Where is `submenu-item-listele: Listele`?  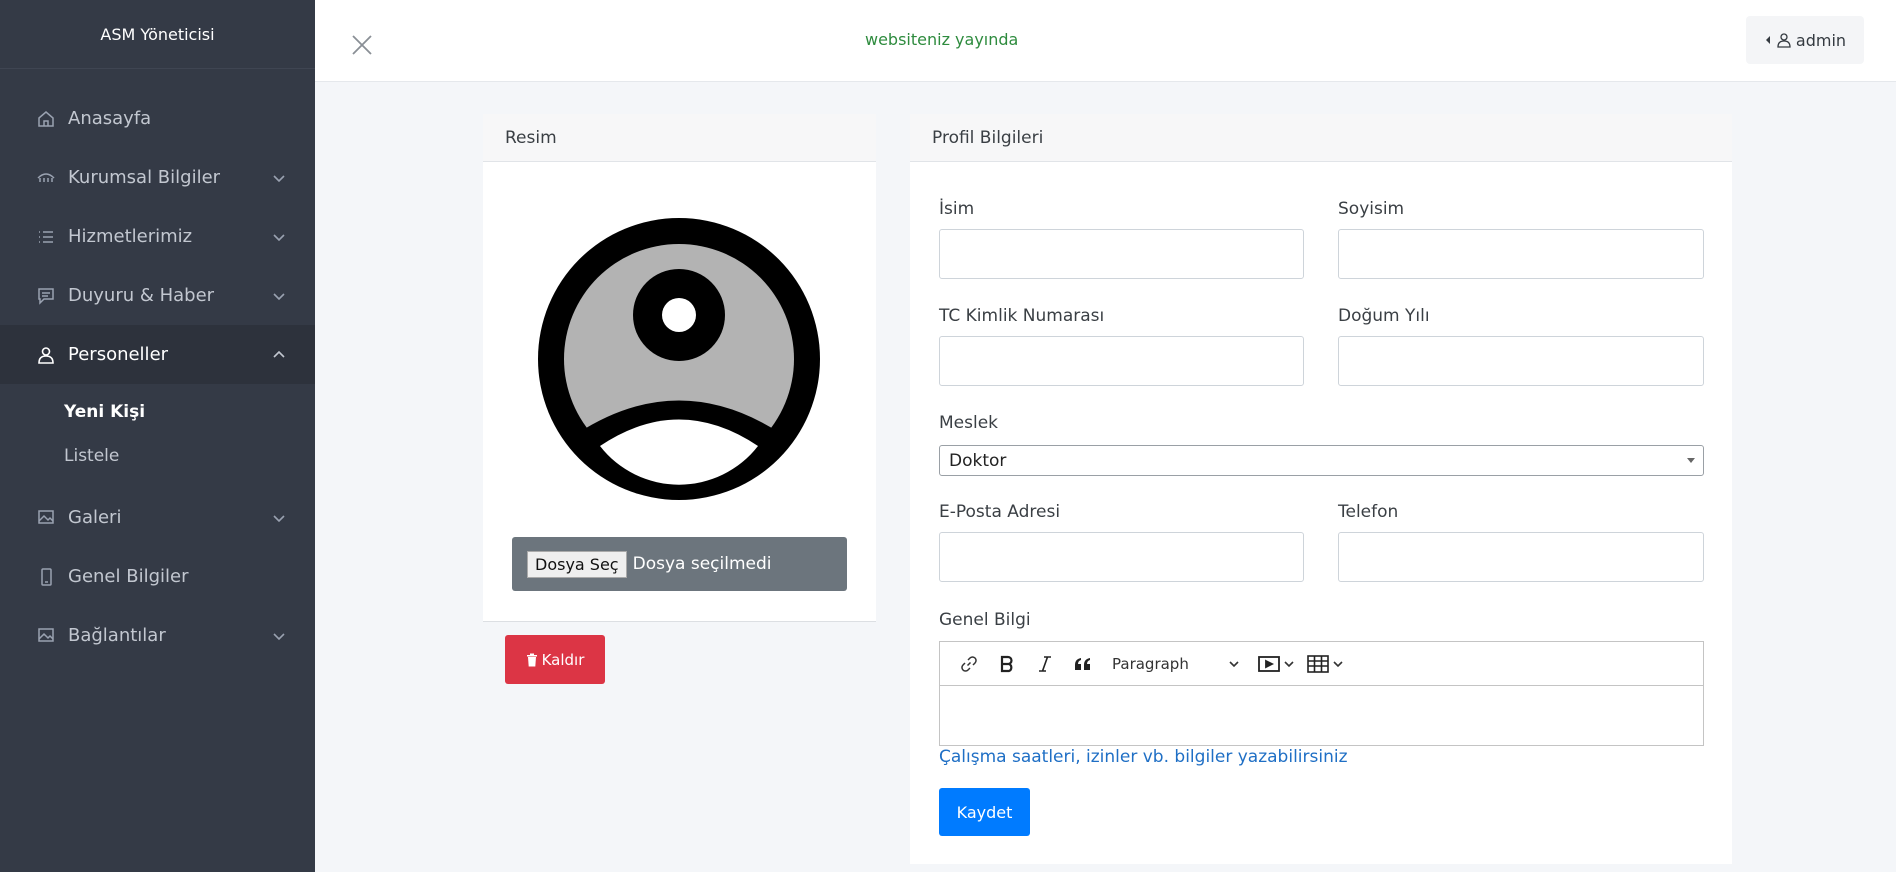 submenu-item-listele: Listele is located at coordinates (157, 456).